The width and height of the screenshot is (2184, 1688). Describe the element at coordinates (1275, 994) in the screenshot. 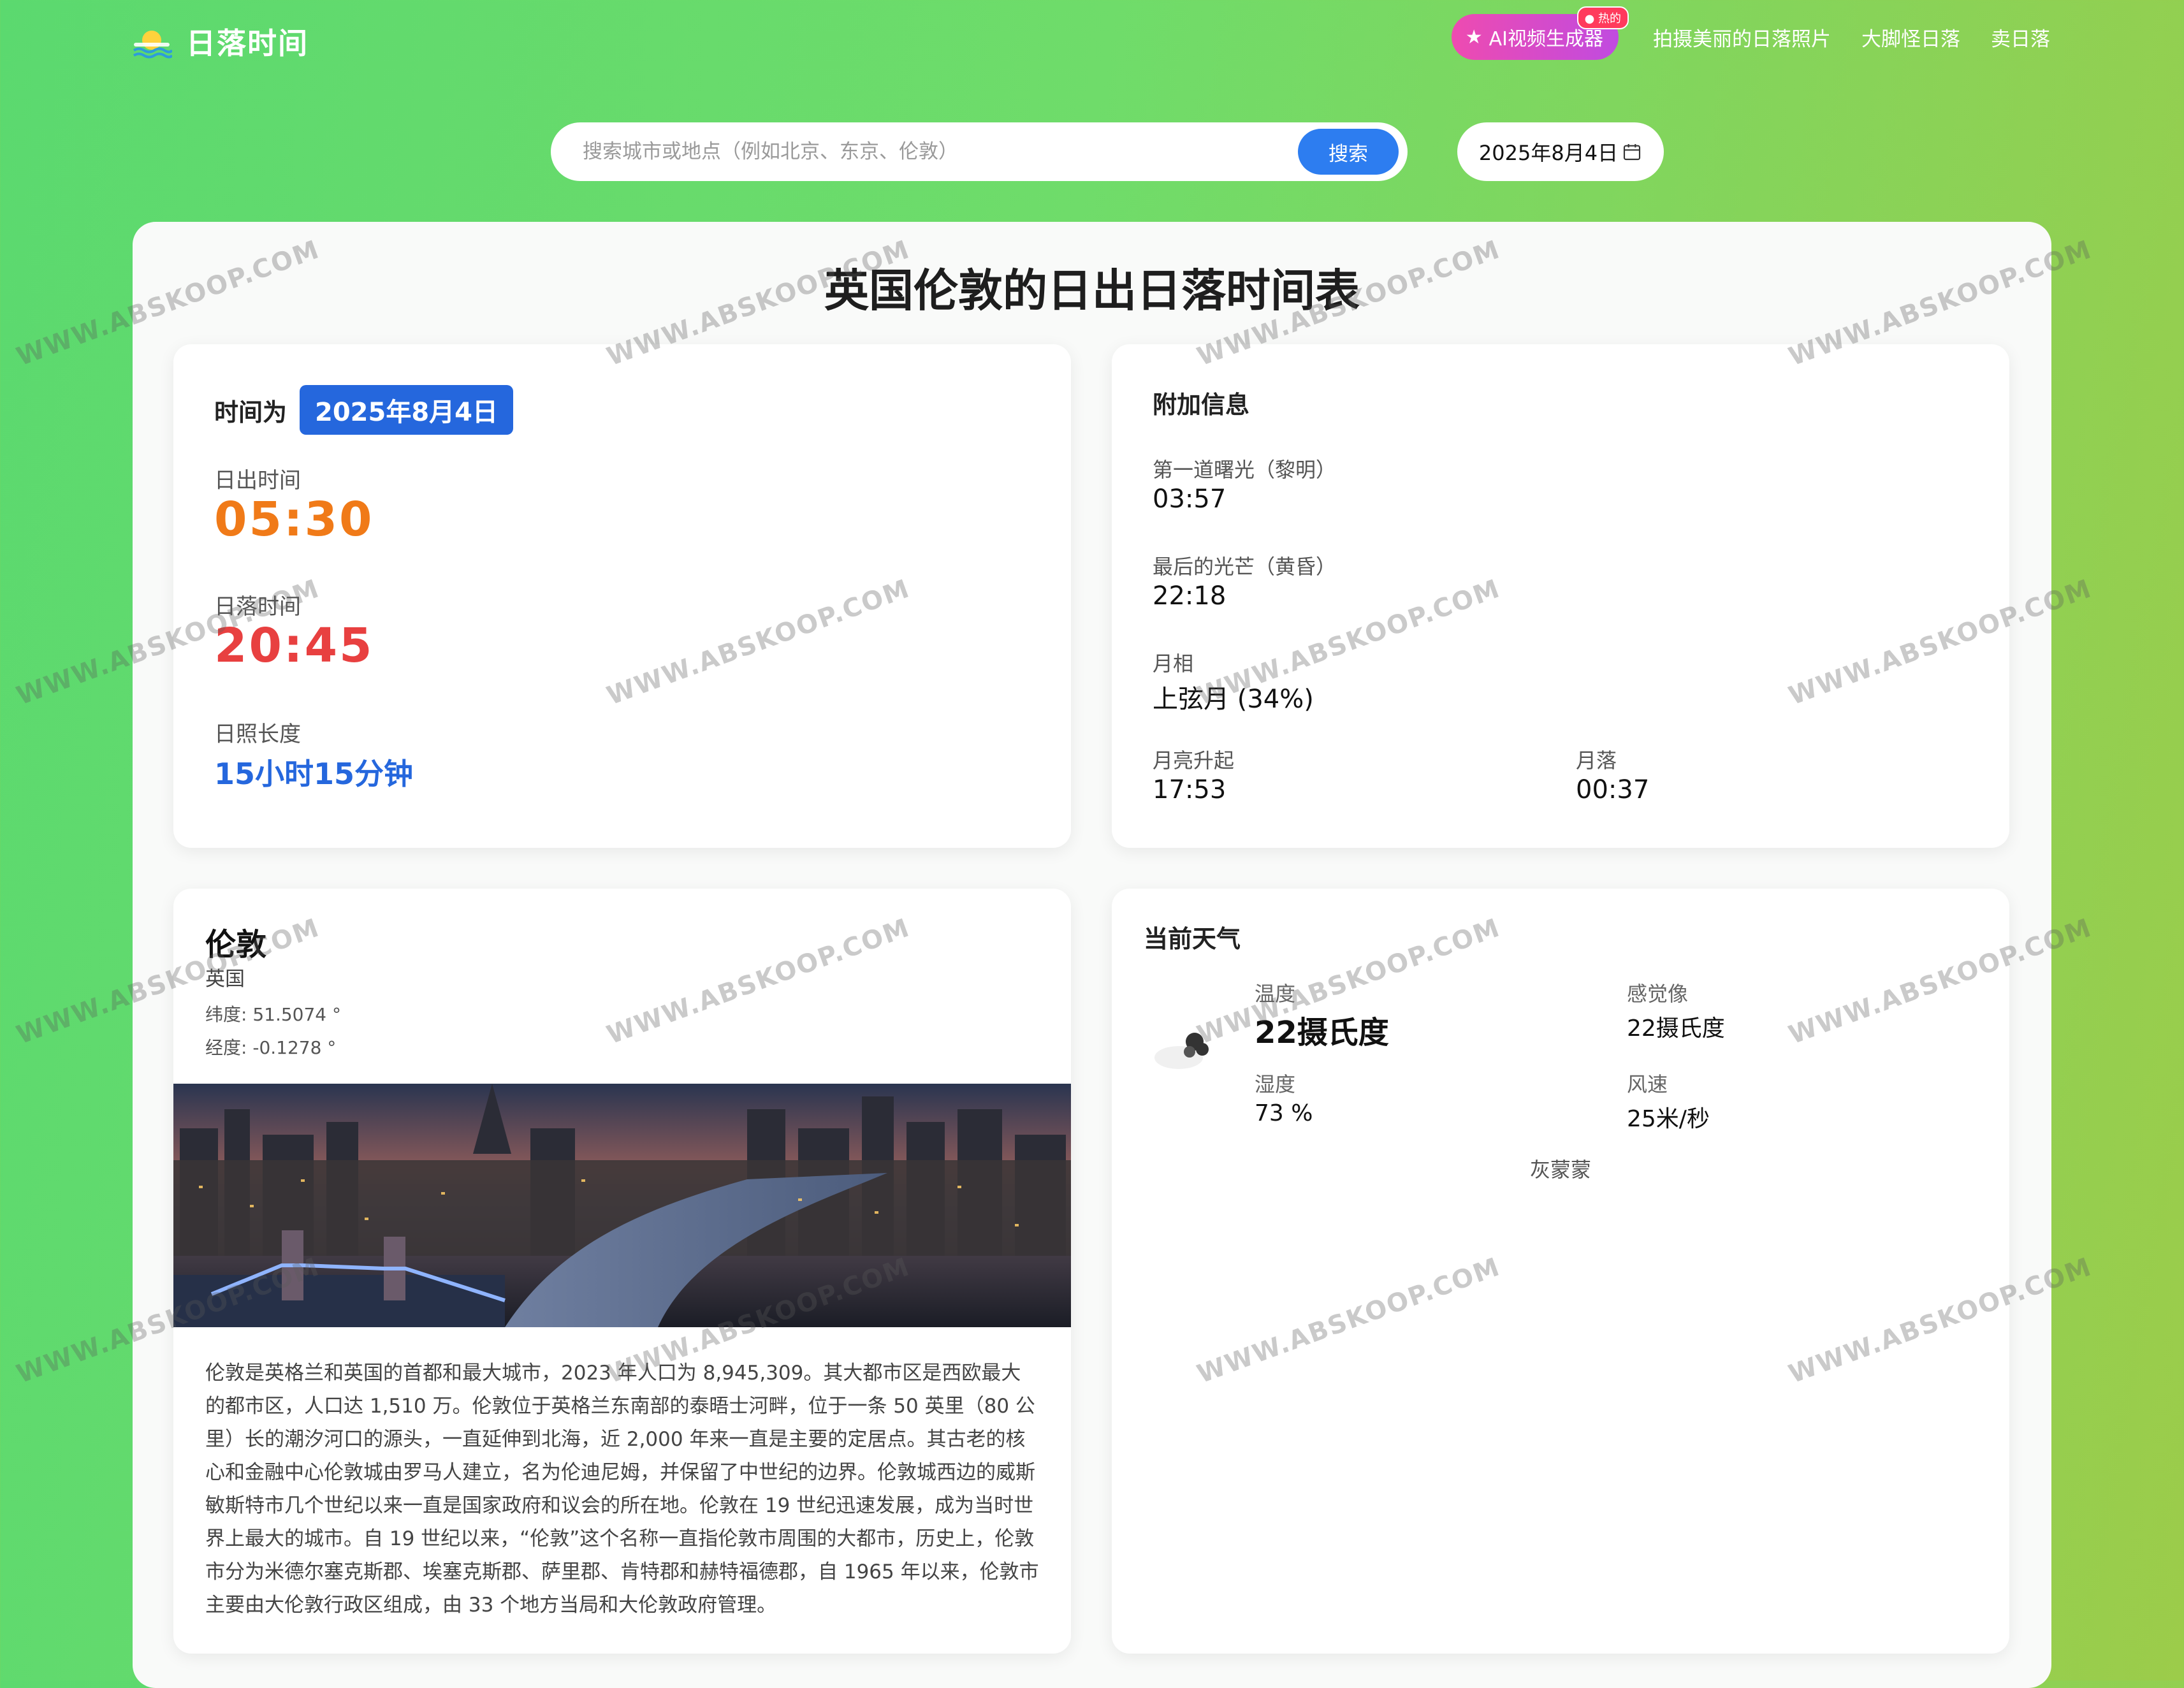

I see `temperature-label: 温度` at that location.